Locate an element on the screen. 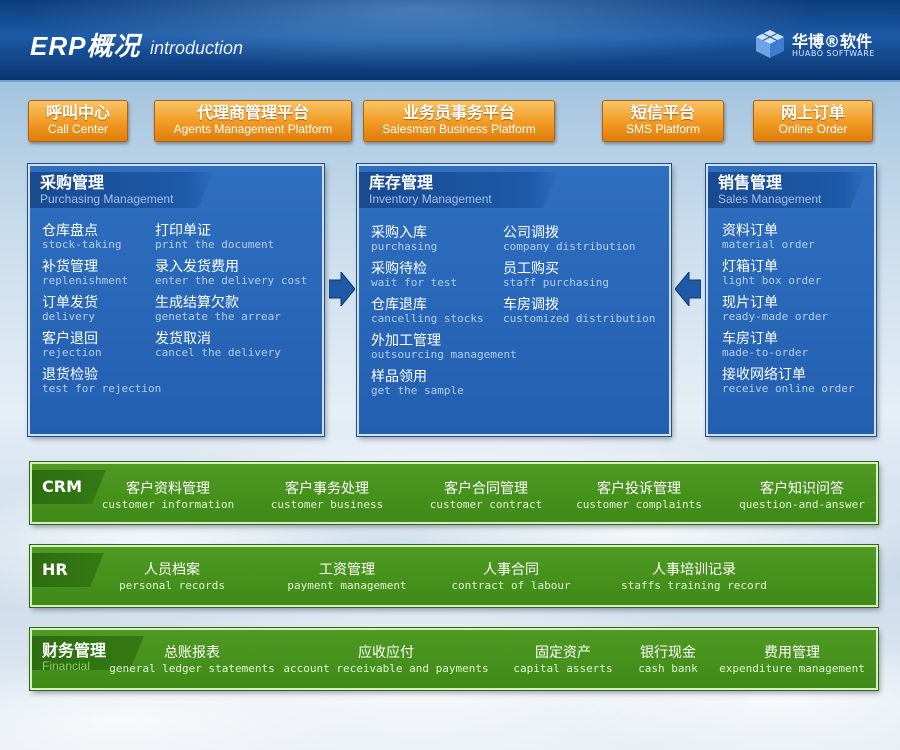 This screenshot has width=900, height=750. item-label: 仓库盘点 is located at coordinates (70, 231).